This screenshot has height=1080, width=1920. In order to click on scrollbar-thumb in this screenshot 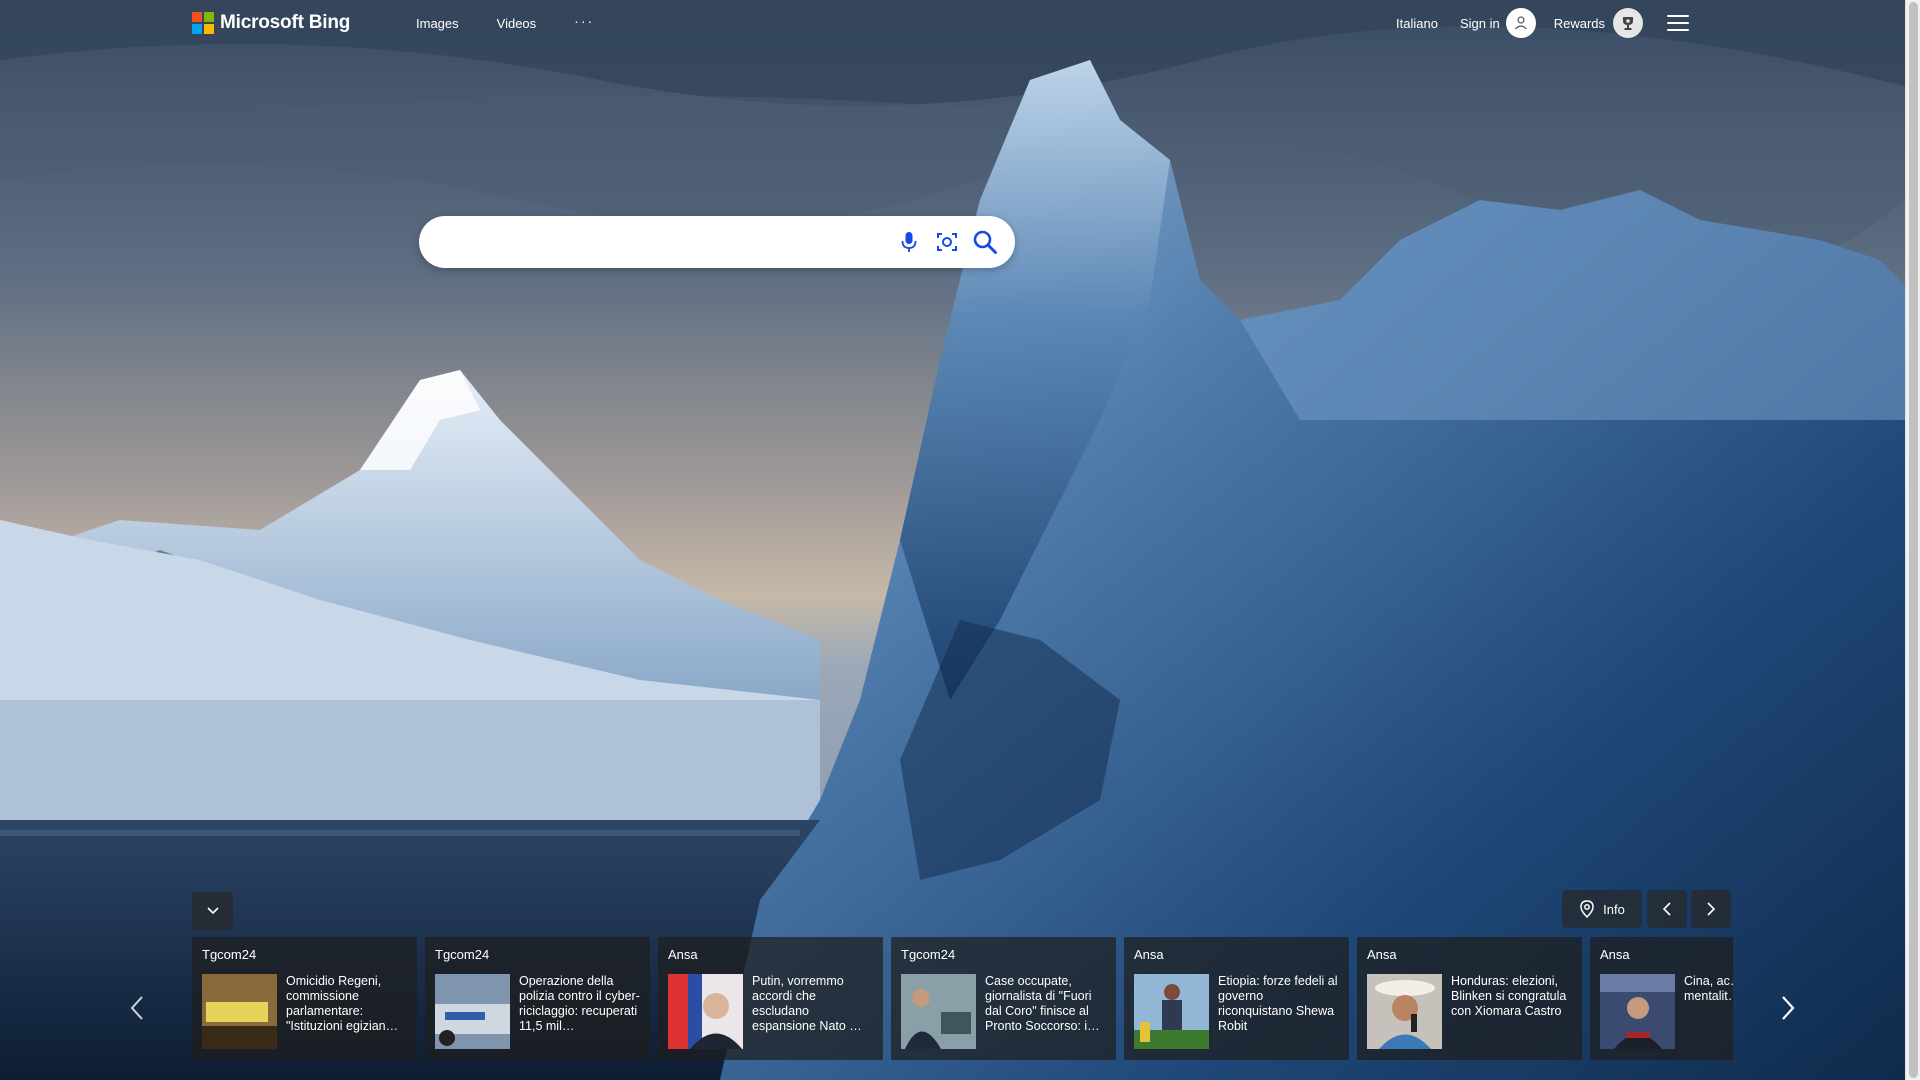, I will do `click(1913, 540)`.